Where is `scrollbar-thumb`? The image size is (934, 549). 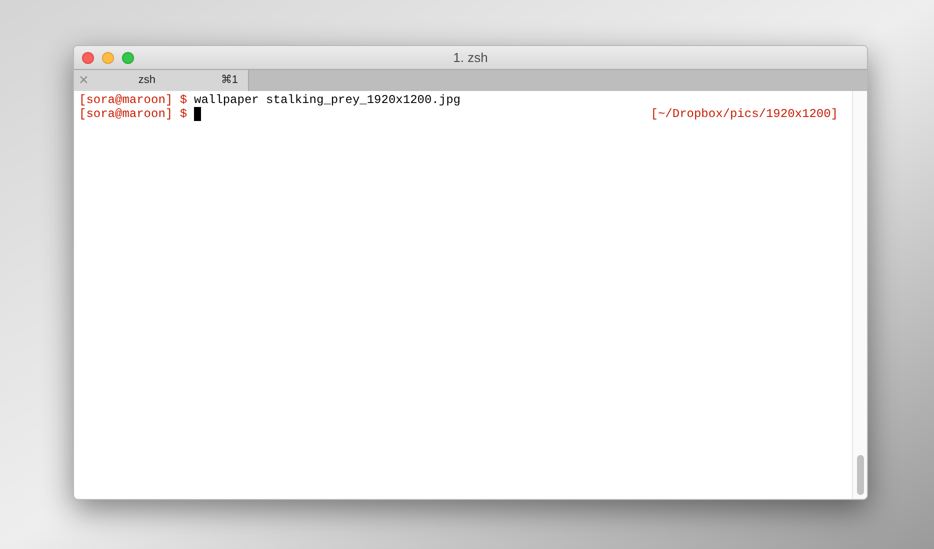
scrollbar-thumb is located at coordinates (860, 475).